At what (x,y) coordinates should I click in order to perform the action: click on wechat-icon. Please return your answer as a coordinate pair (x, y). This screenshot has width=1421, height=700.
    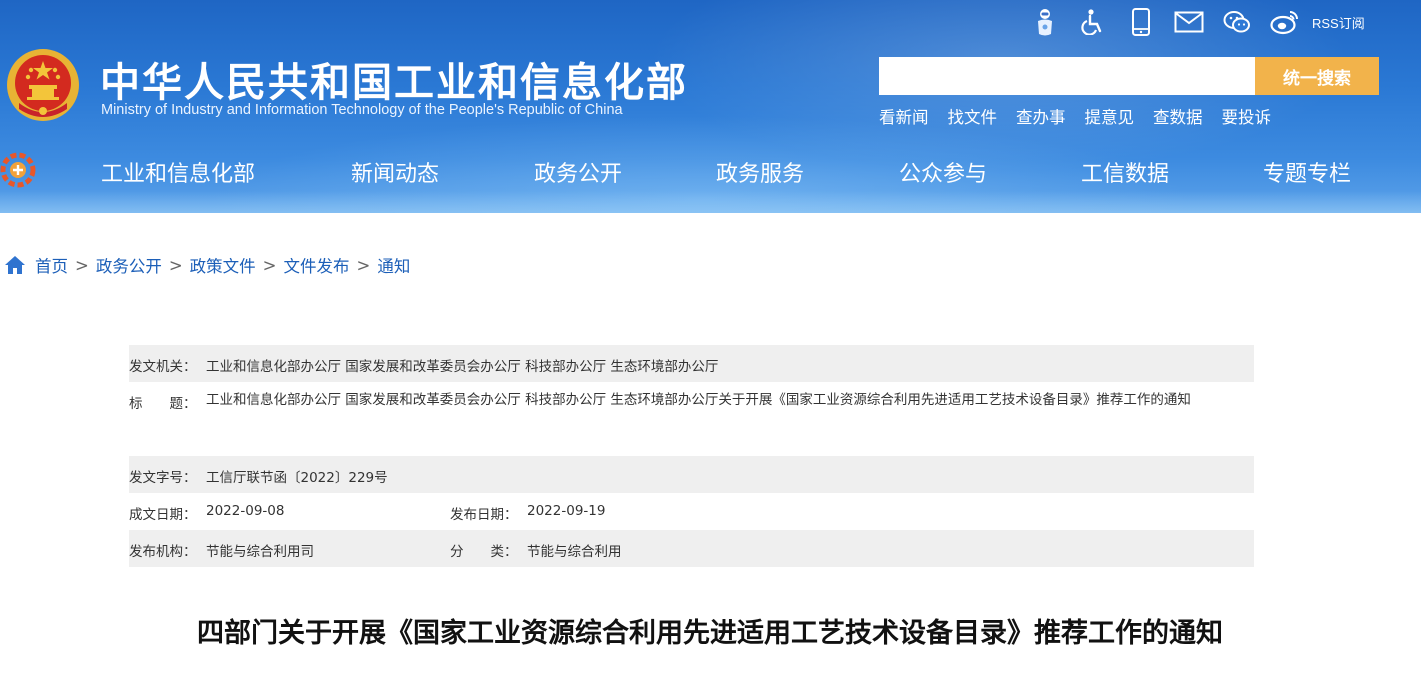
    Looking at the image, I should click on (1237, 22).